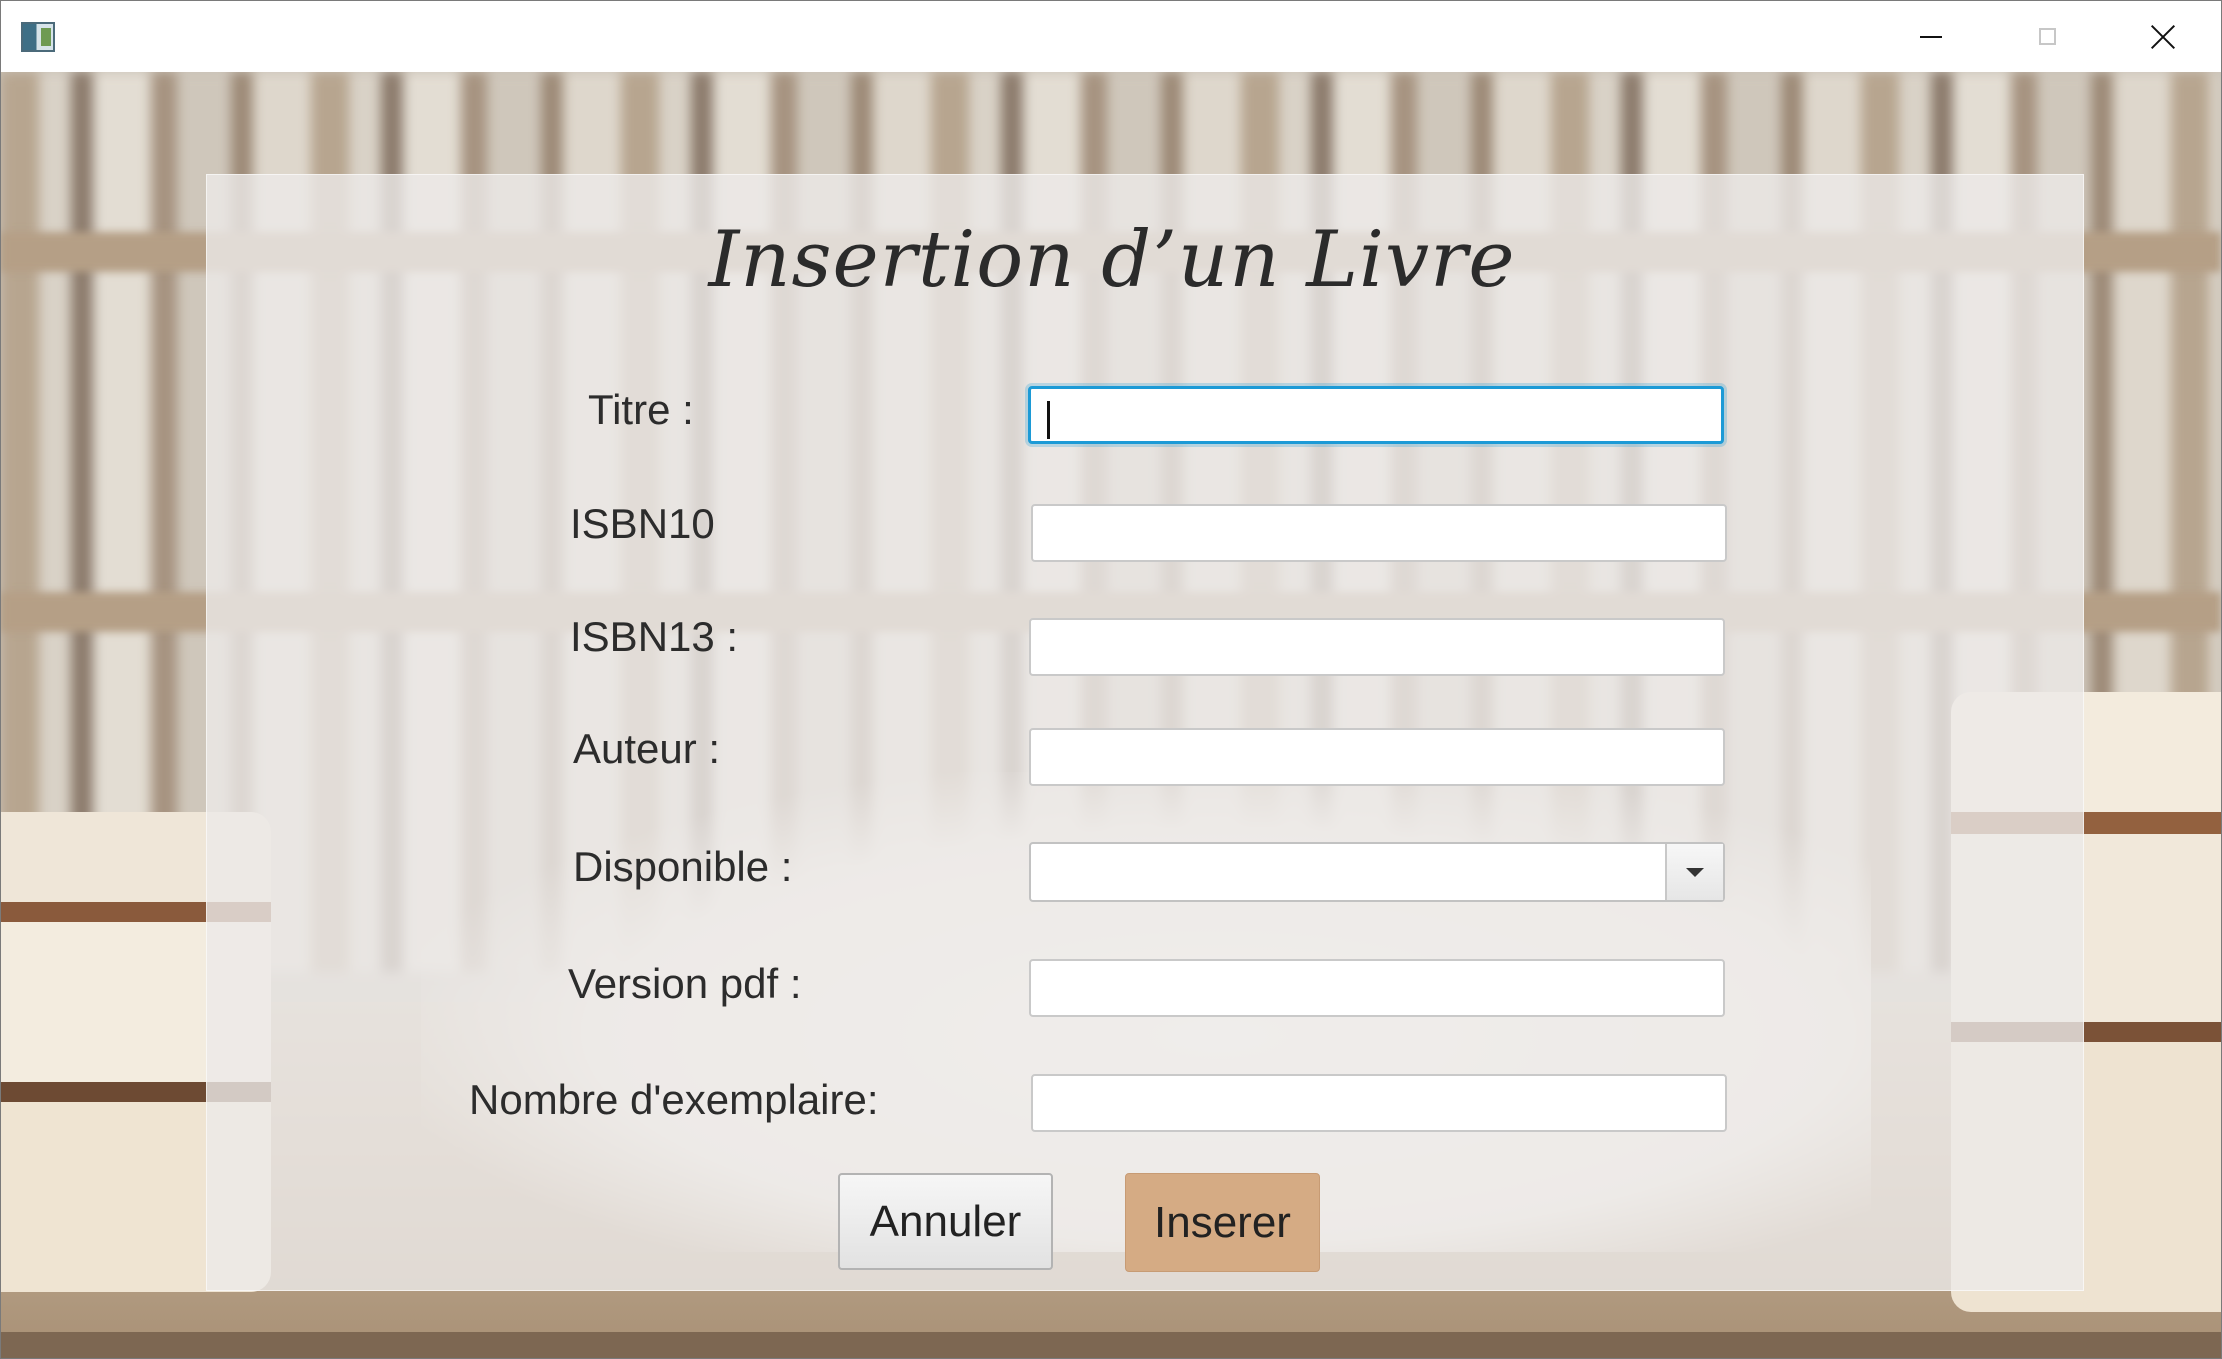 This screenshot has width=2222, height=1359. I want to click on minimize-button, so click(1931, 36).